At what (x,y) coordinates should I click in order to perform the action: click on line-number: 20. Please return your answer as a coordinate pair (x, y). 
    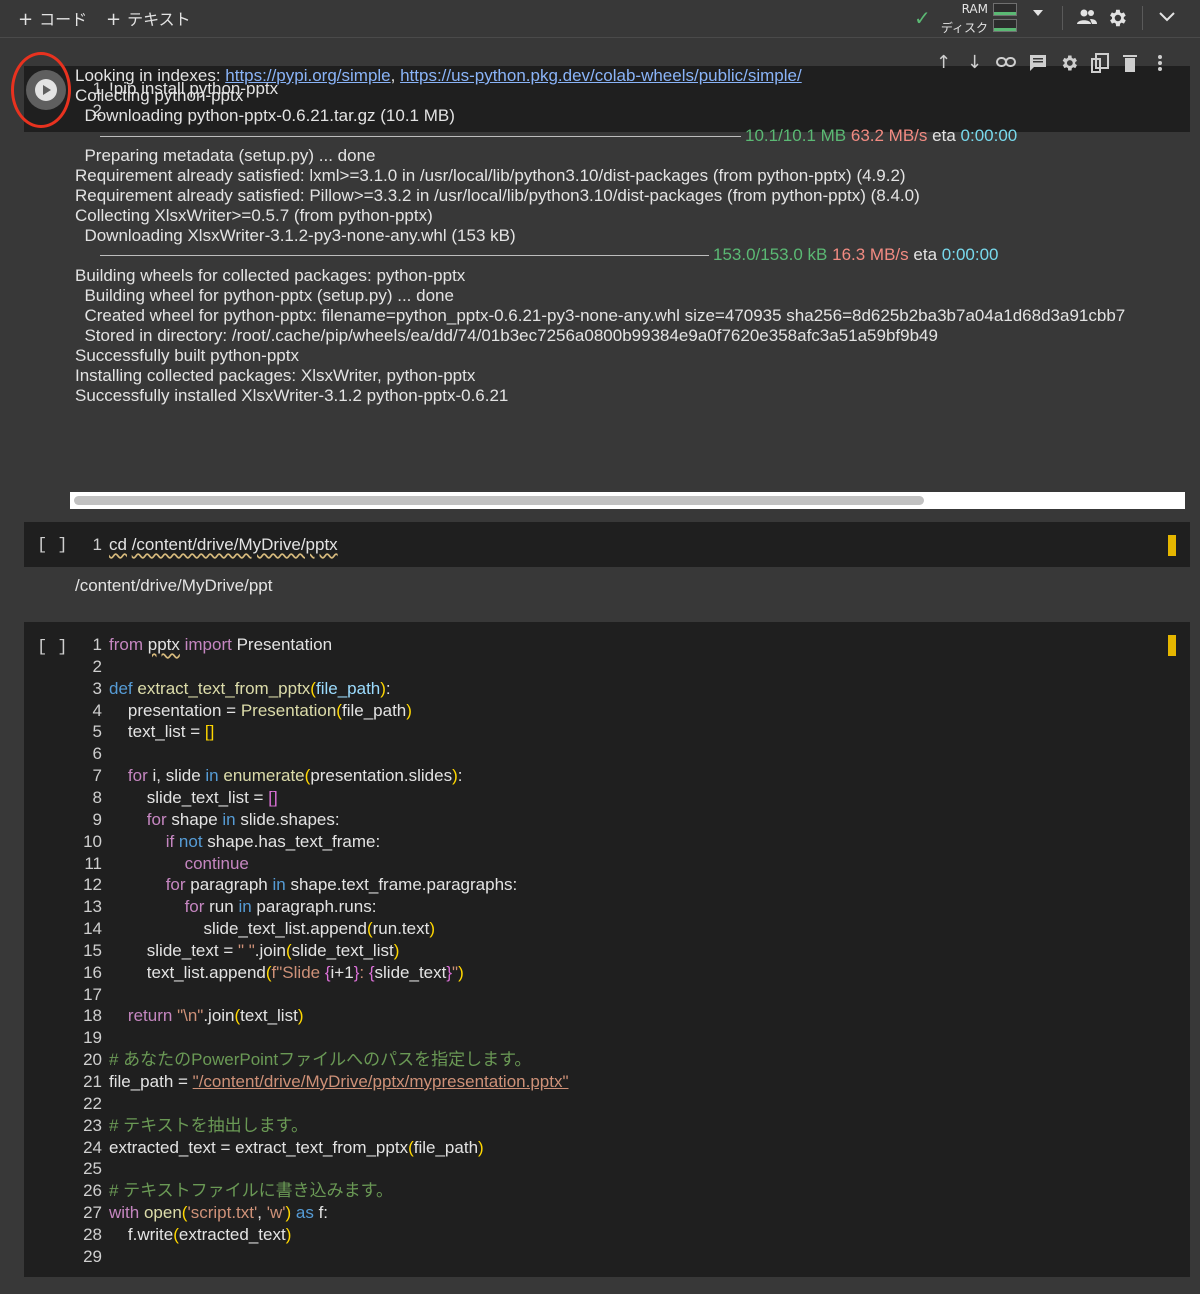
    Looking at the image, I should click on (92, 1060).